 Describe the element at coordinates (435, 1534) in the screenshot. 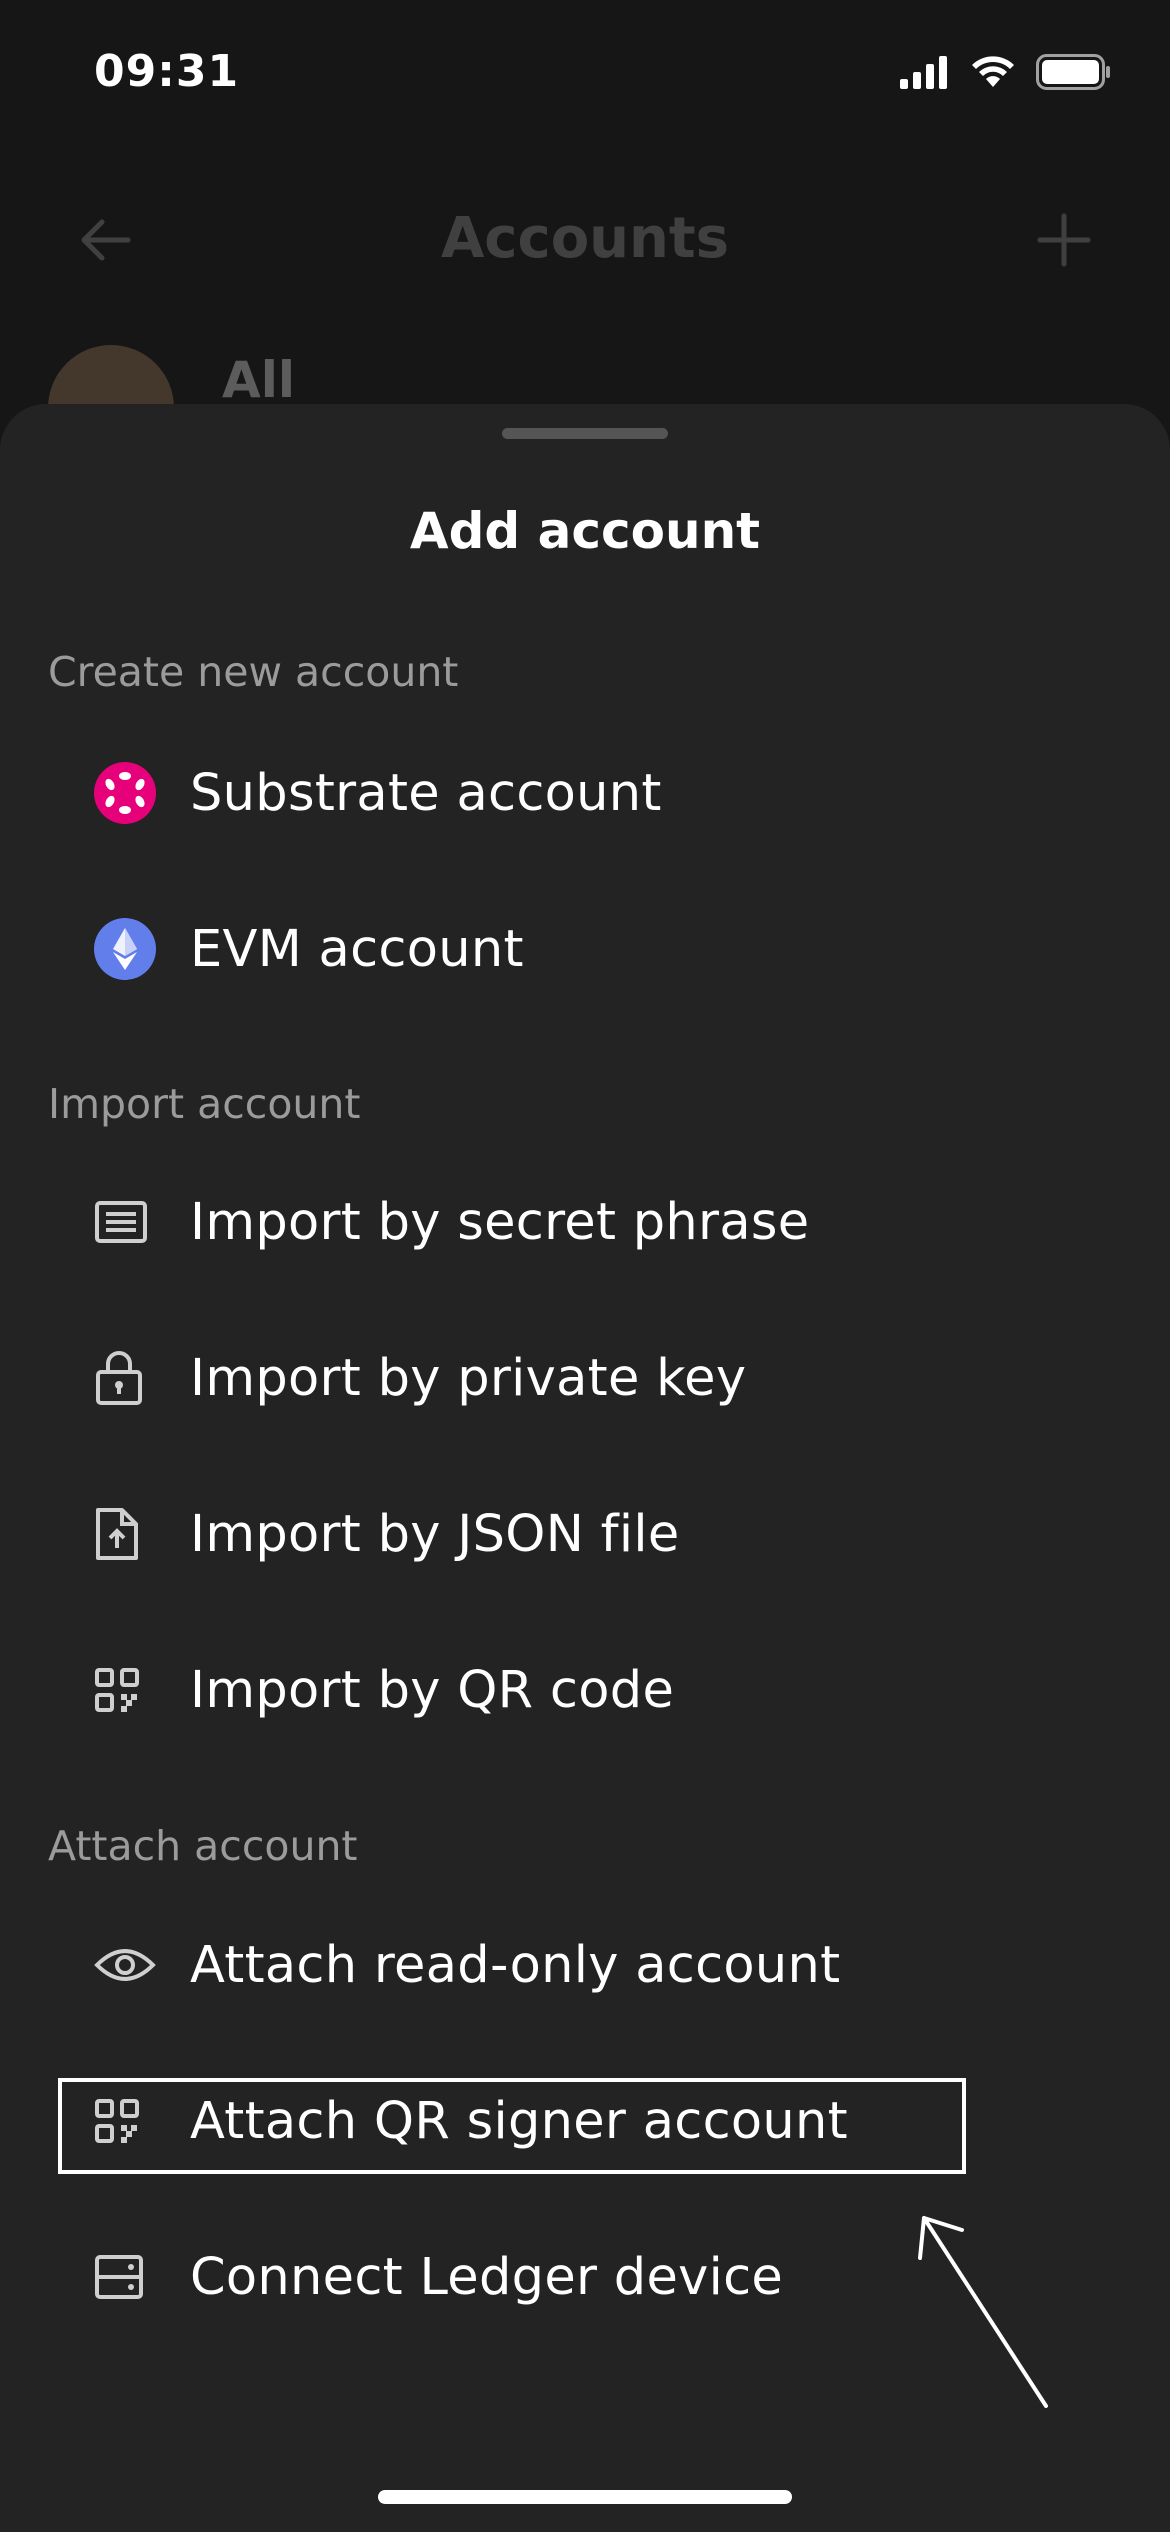

I see `import-json-file-label: Import by JSON file` at that location.